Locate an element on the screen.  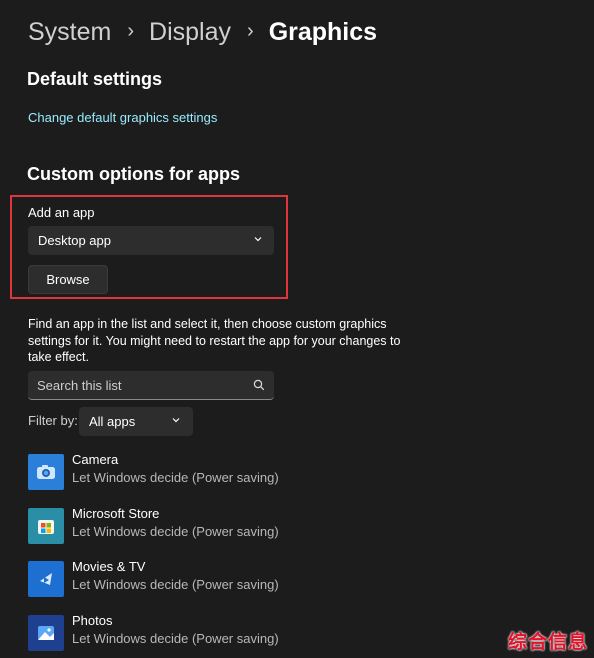
app-type-dropdown: Desktop app is located at coordinates (151, 240).